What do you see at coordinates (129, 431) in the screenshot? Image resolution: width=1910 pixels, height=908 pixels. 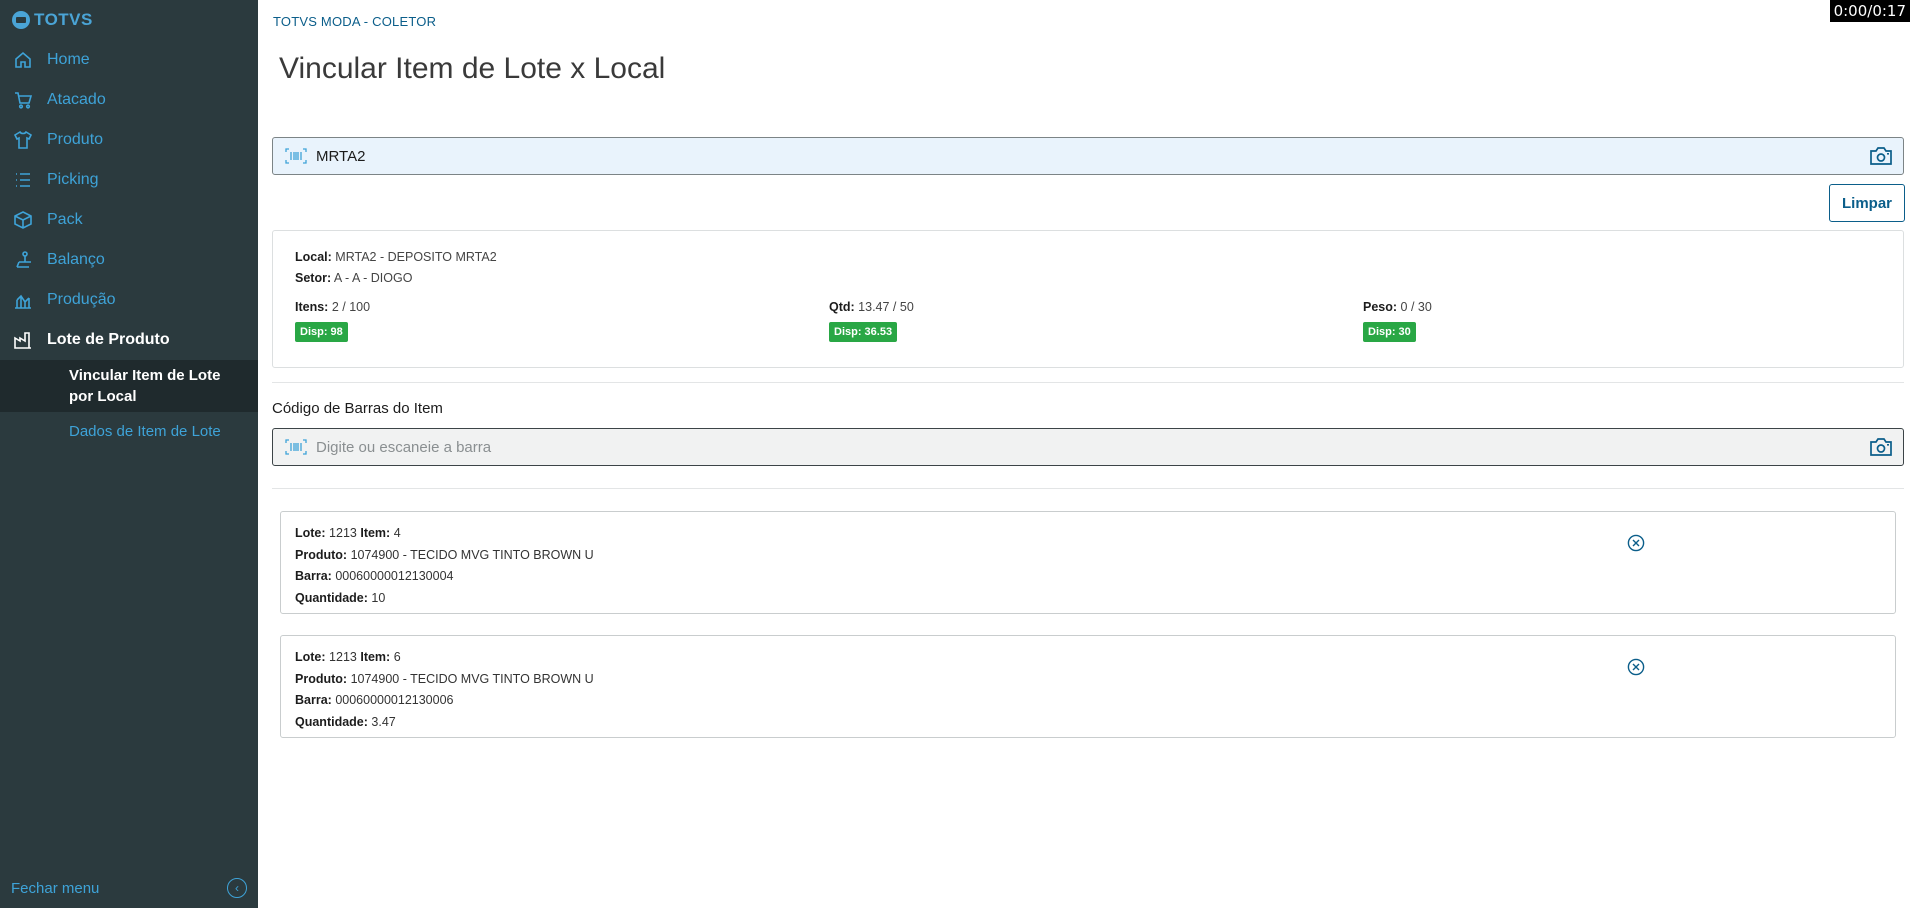 I see `sidebar-subitem-dados-item-lote: Dados de Item de Lote` at bounding box center [129, 431].